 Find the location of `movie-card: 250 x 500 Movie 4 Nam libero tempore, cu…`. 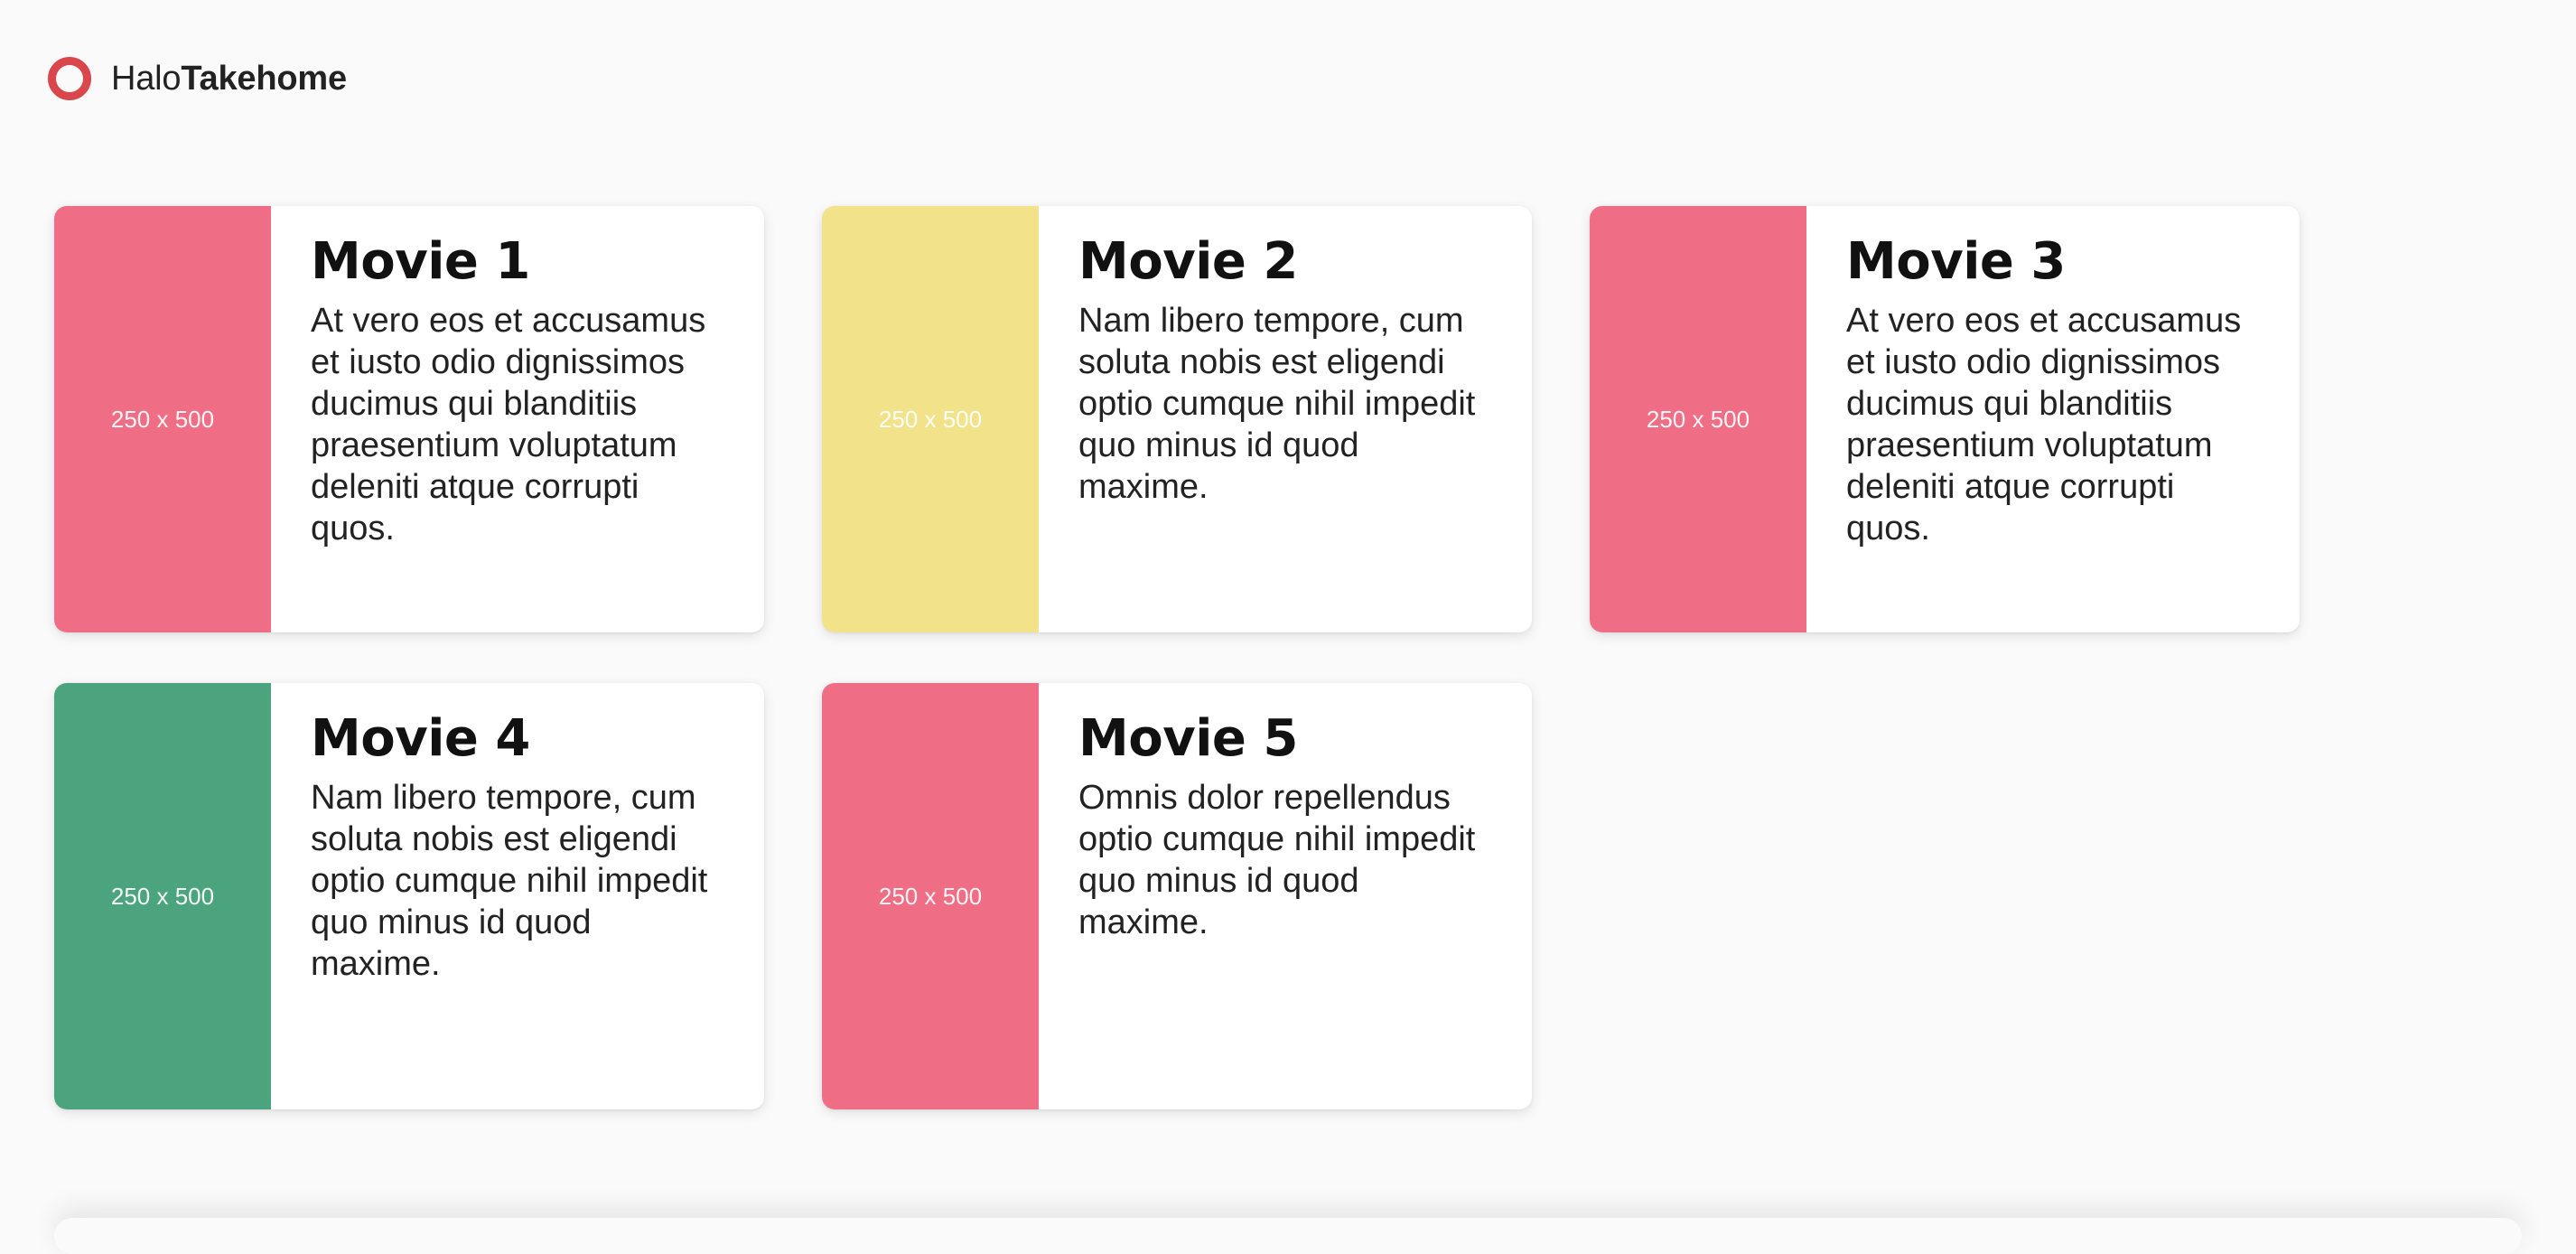

movie-card: 250 x 500 Movie 4 Nam libero tempore, cu… is located at coordinates (409, 896).